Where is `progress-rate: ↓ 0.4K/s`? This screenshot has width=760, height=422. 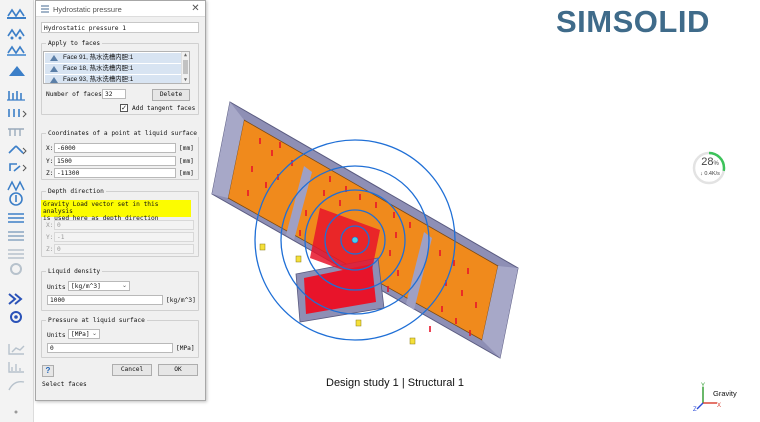 progress-rate: ↓ 0.4K/s is located at coordinates (710, 174).